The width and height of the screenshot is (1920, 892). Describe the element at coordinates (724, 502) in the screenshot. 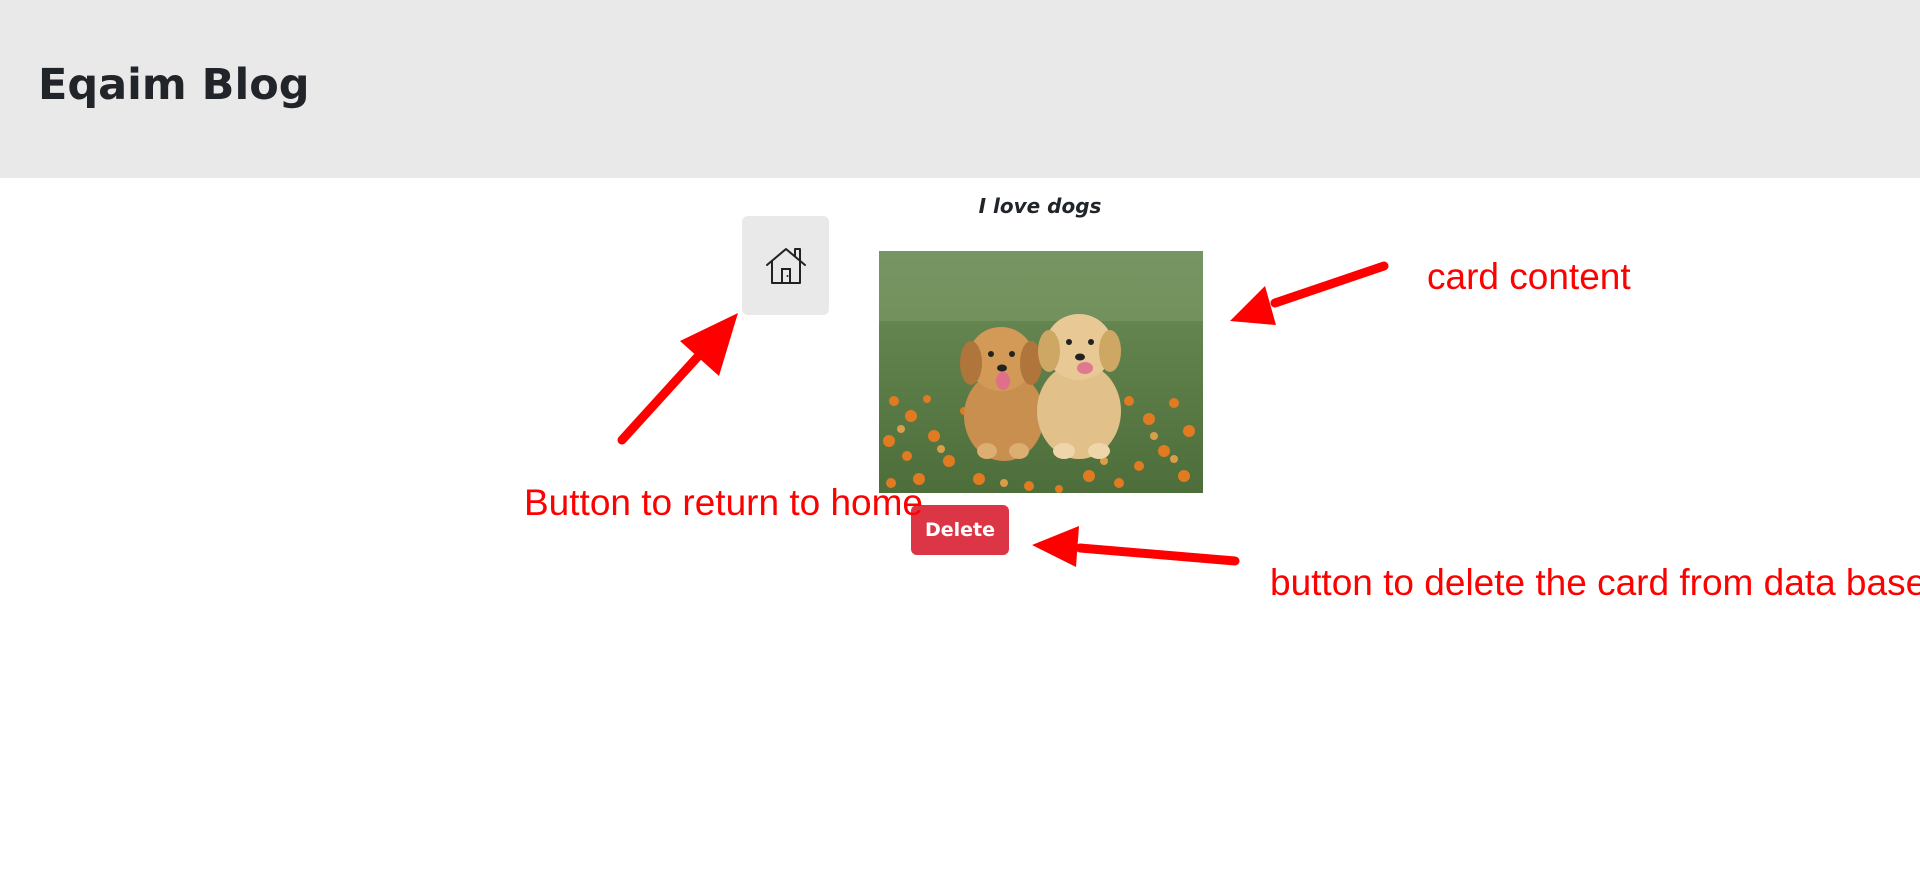

I see `annotation-home: Button to return to home` at that location.